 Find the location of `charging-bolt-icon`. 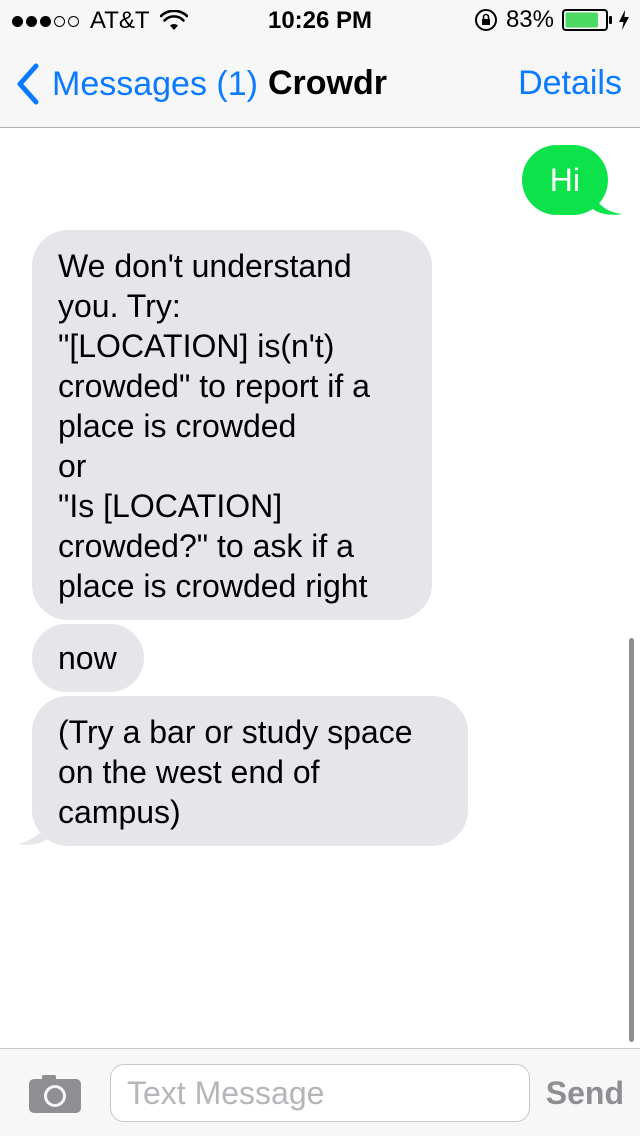

charging-bolt-icon is located at coordinates (624, 20).